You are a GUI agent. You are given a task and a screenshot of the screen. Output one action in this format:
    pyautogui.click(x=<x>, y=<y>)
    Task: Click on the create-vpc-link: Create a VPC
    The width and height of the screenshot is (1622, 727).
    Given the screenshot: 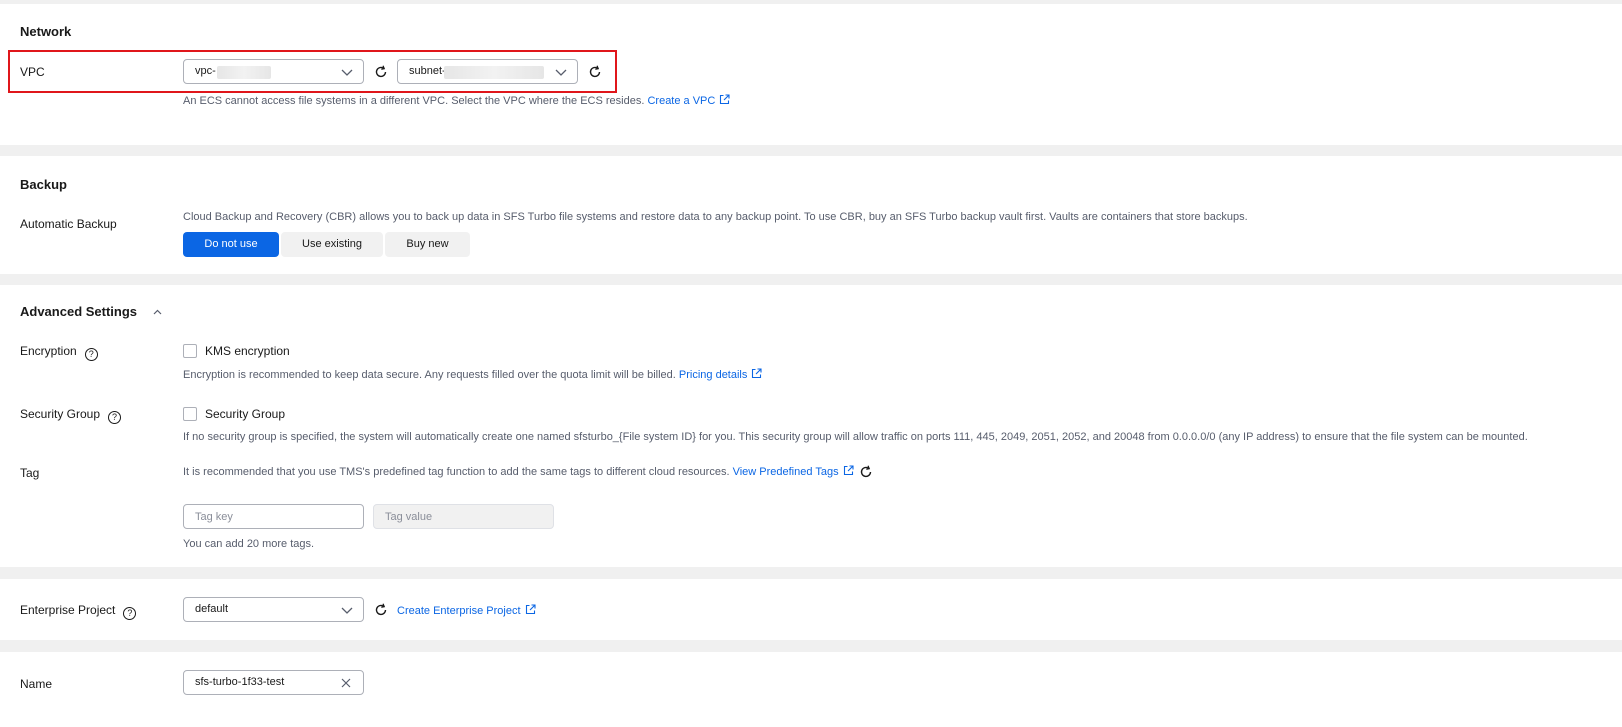 What is the action you would take?
    pyautogui.click(x=681, y=101)
    